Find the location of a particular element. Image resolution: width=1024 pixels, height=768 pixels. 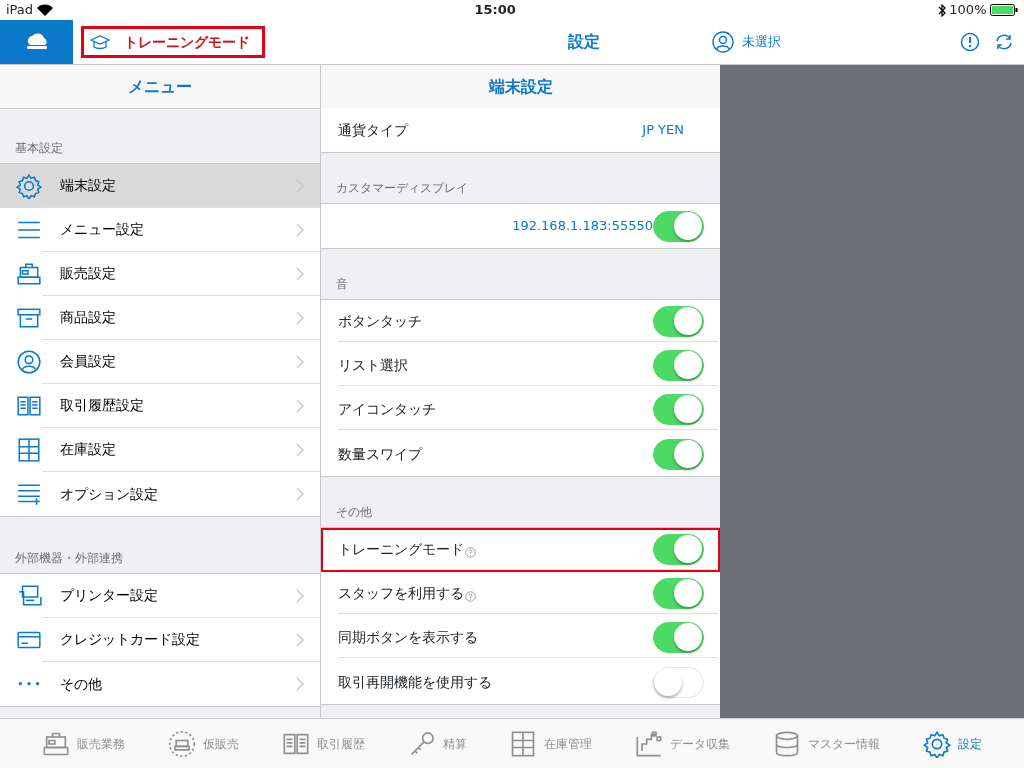

training-mode-label: トレーニングモード is located at coordinates (187, 42).